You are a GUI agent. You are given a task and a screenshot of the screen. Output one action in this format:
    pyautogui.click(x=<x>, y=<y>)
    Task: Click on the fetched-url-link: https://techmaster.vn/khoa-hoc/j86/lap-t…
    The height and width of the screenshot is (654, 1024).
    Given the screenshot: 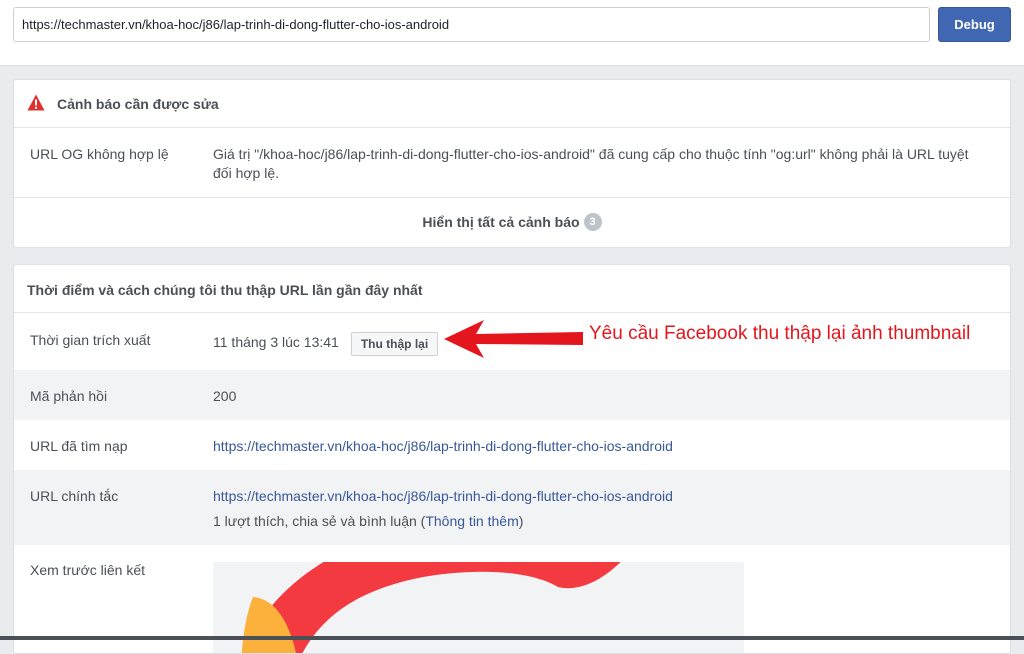 What is the action you would take?
    pyautogui.click(x=443, y=446)
    